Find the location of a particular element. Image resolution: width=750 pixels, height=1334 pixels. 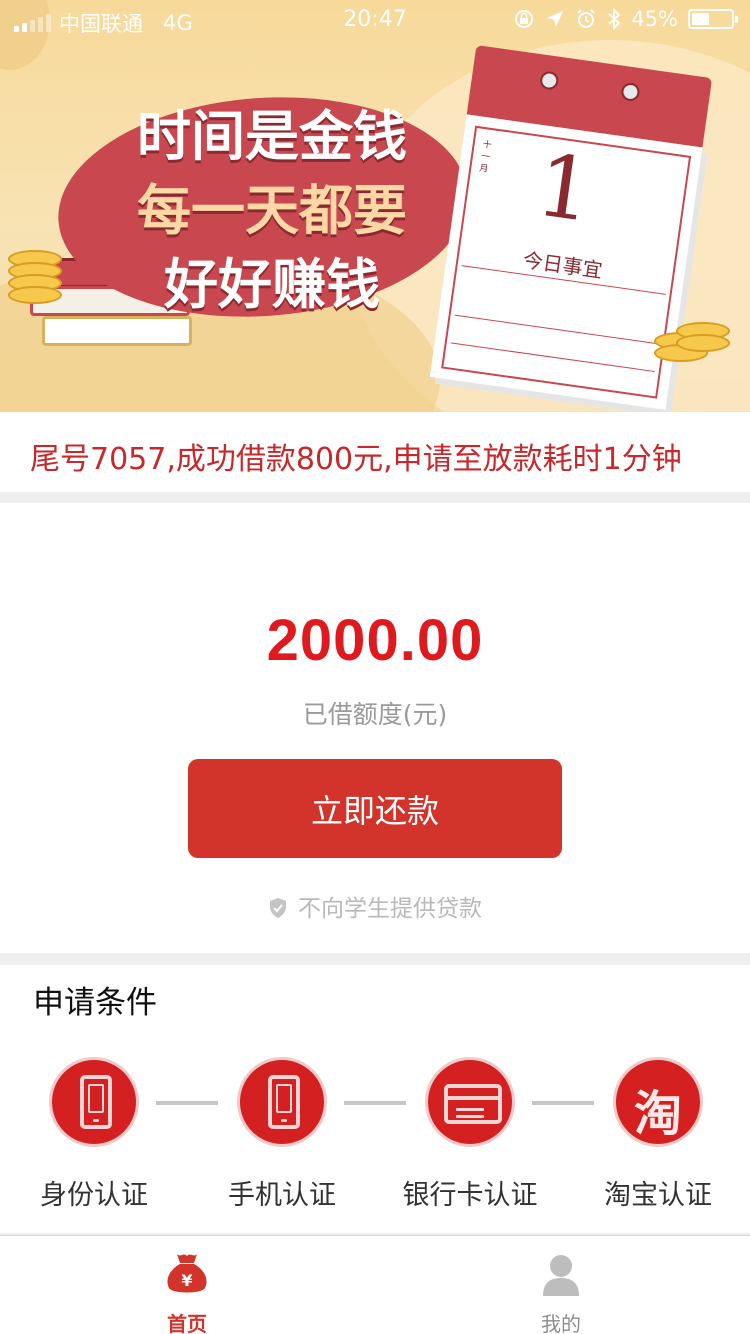

student-notice: 不向学生提供贷款 is located at coordinates (375, 906).